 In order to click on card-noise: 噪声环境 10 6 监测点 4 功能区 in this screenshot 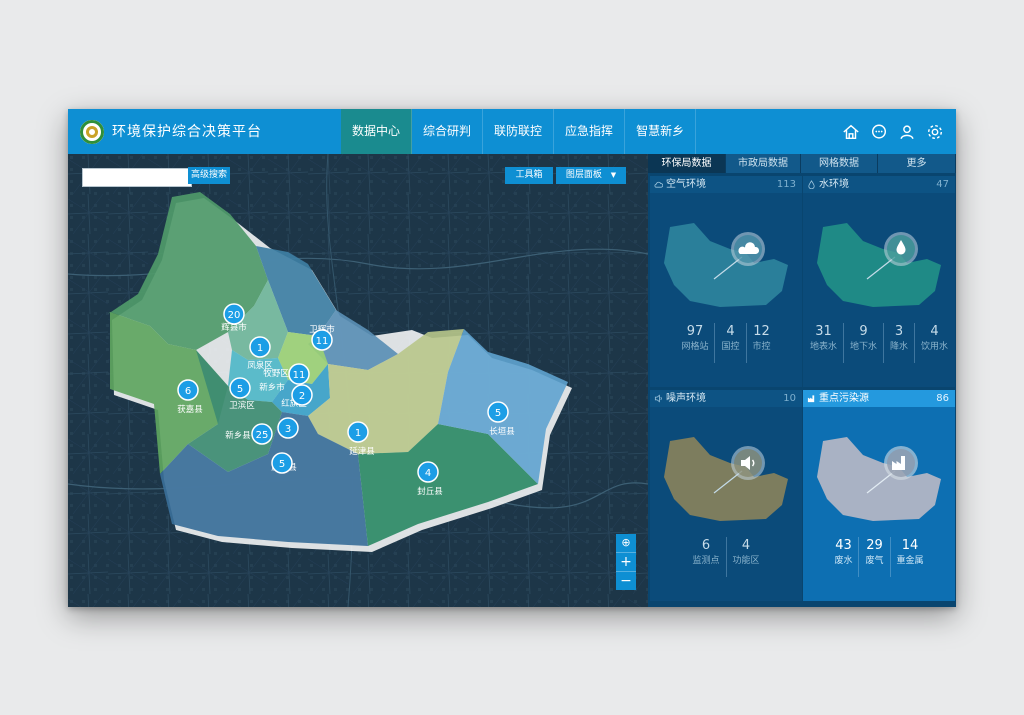, I will do `click(726, 495)`.